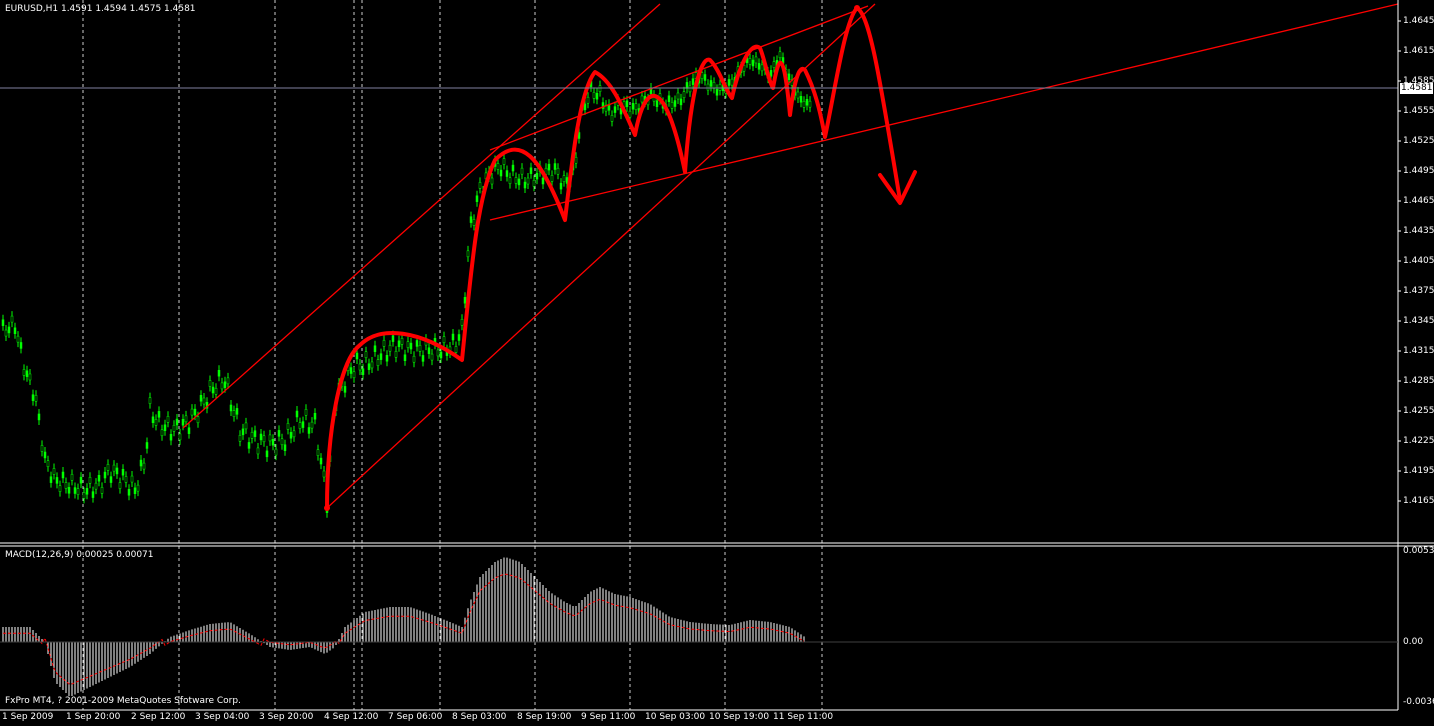  What do you see at coordinates (158, 717) in the screenshot?
I see `time-label: 2 Sep 12:00` at bounding box center [158, 717].